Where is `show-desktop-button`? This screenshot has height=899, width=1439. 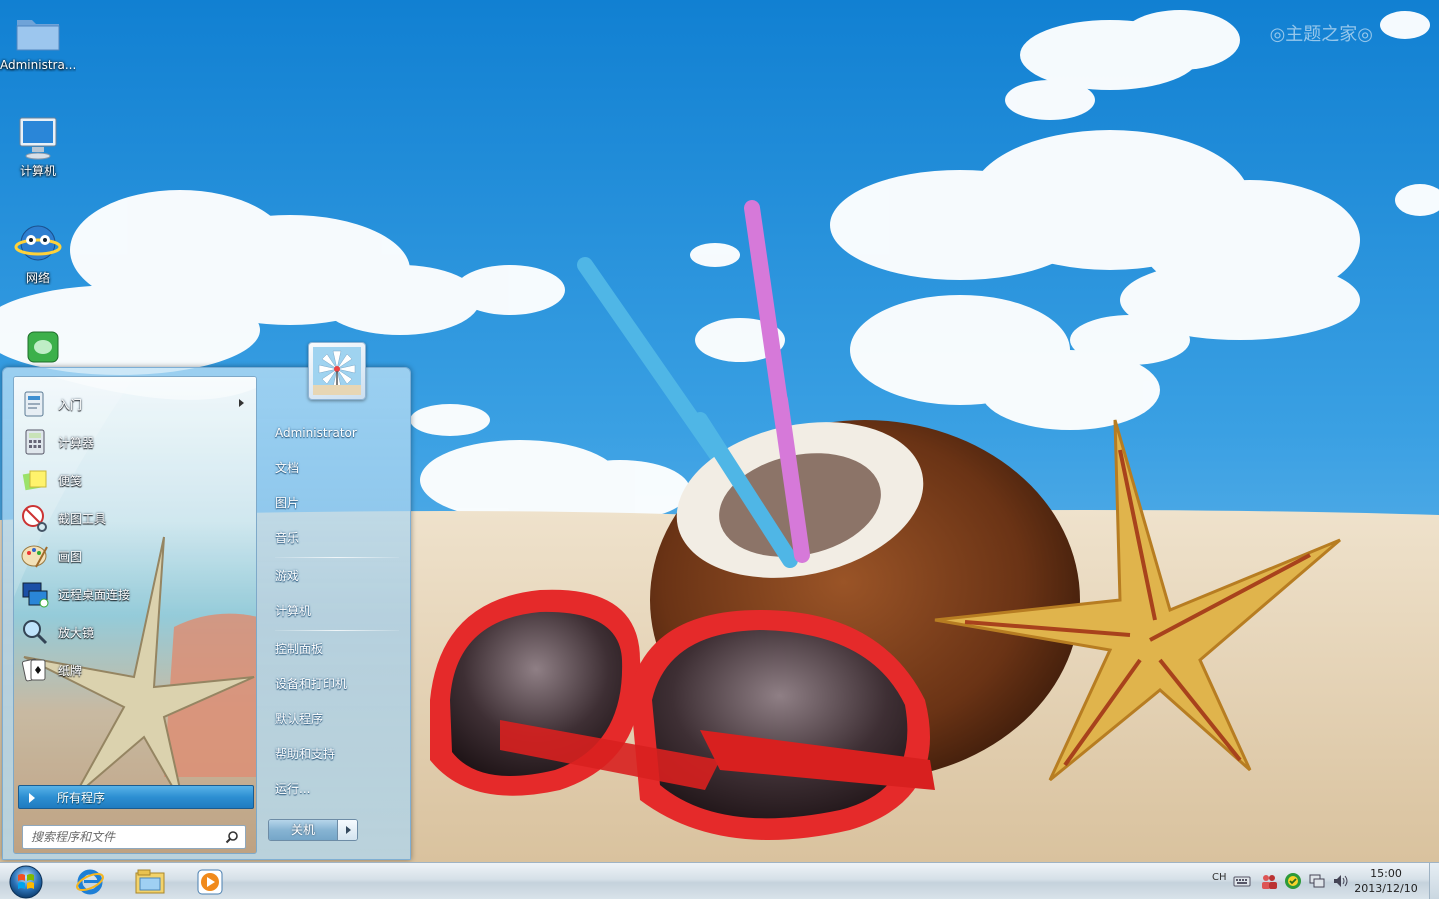 show-desktop-button is located at coordinates (1434, 881).